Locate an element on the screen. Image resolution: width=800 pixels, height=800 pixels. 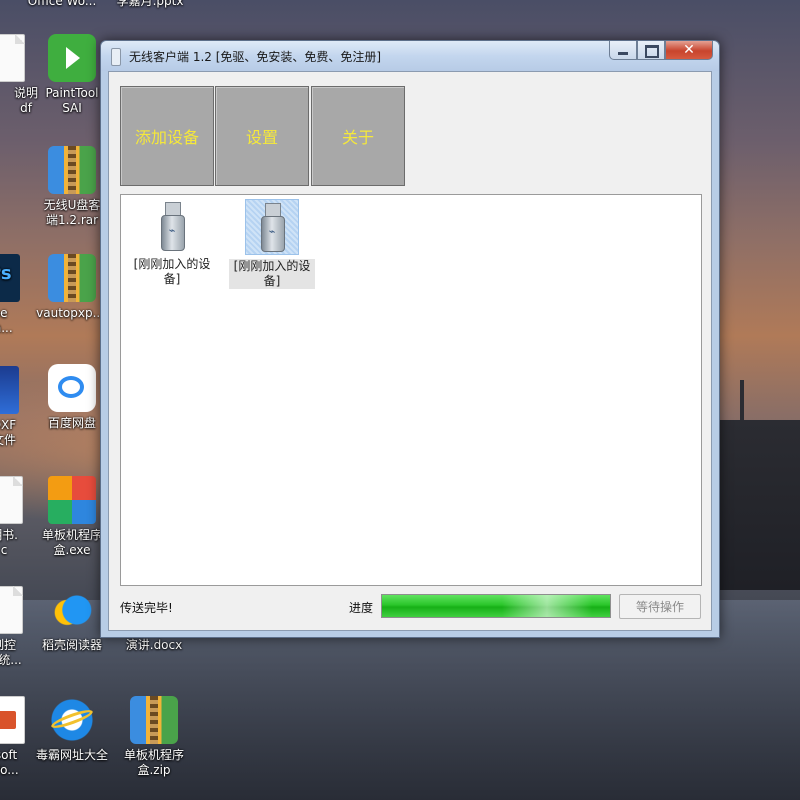
desktop-icon-label: 单板机程序 is located at coordinates (153, 755).